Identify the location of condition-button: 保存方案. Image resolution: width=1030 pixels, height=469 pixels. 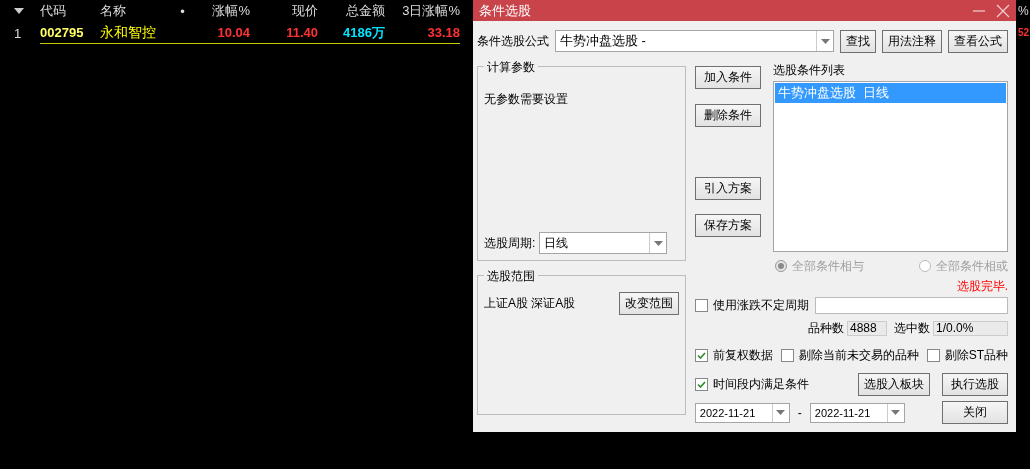
(727, 225).